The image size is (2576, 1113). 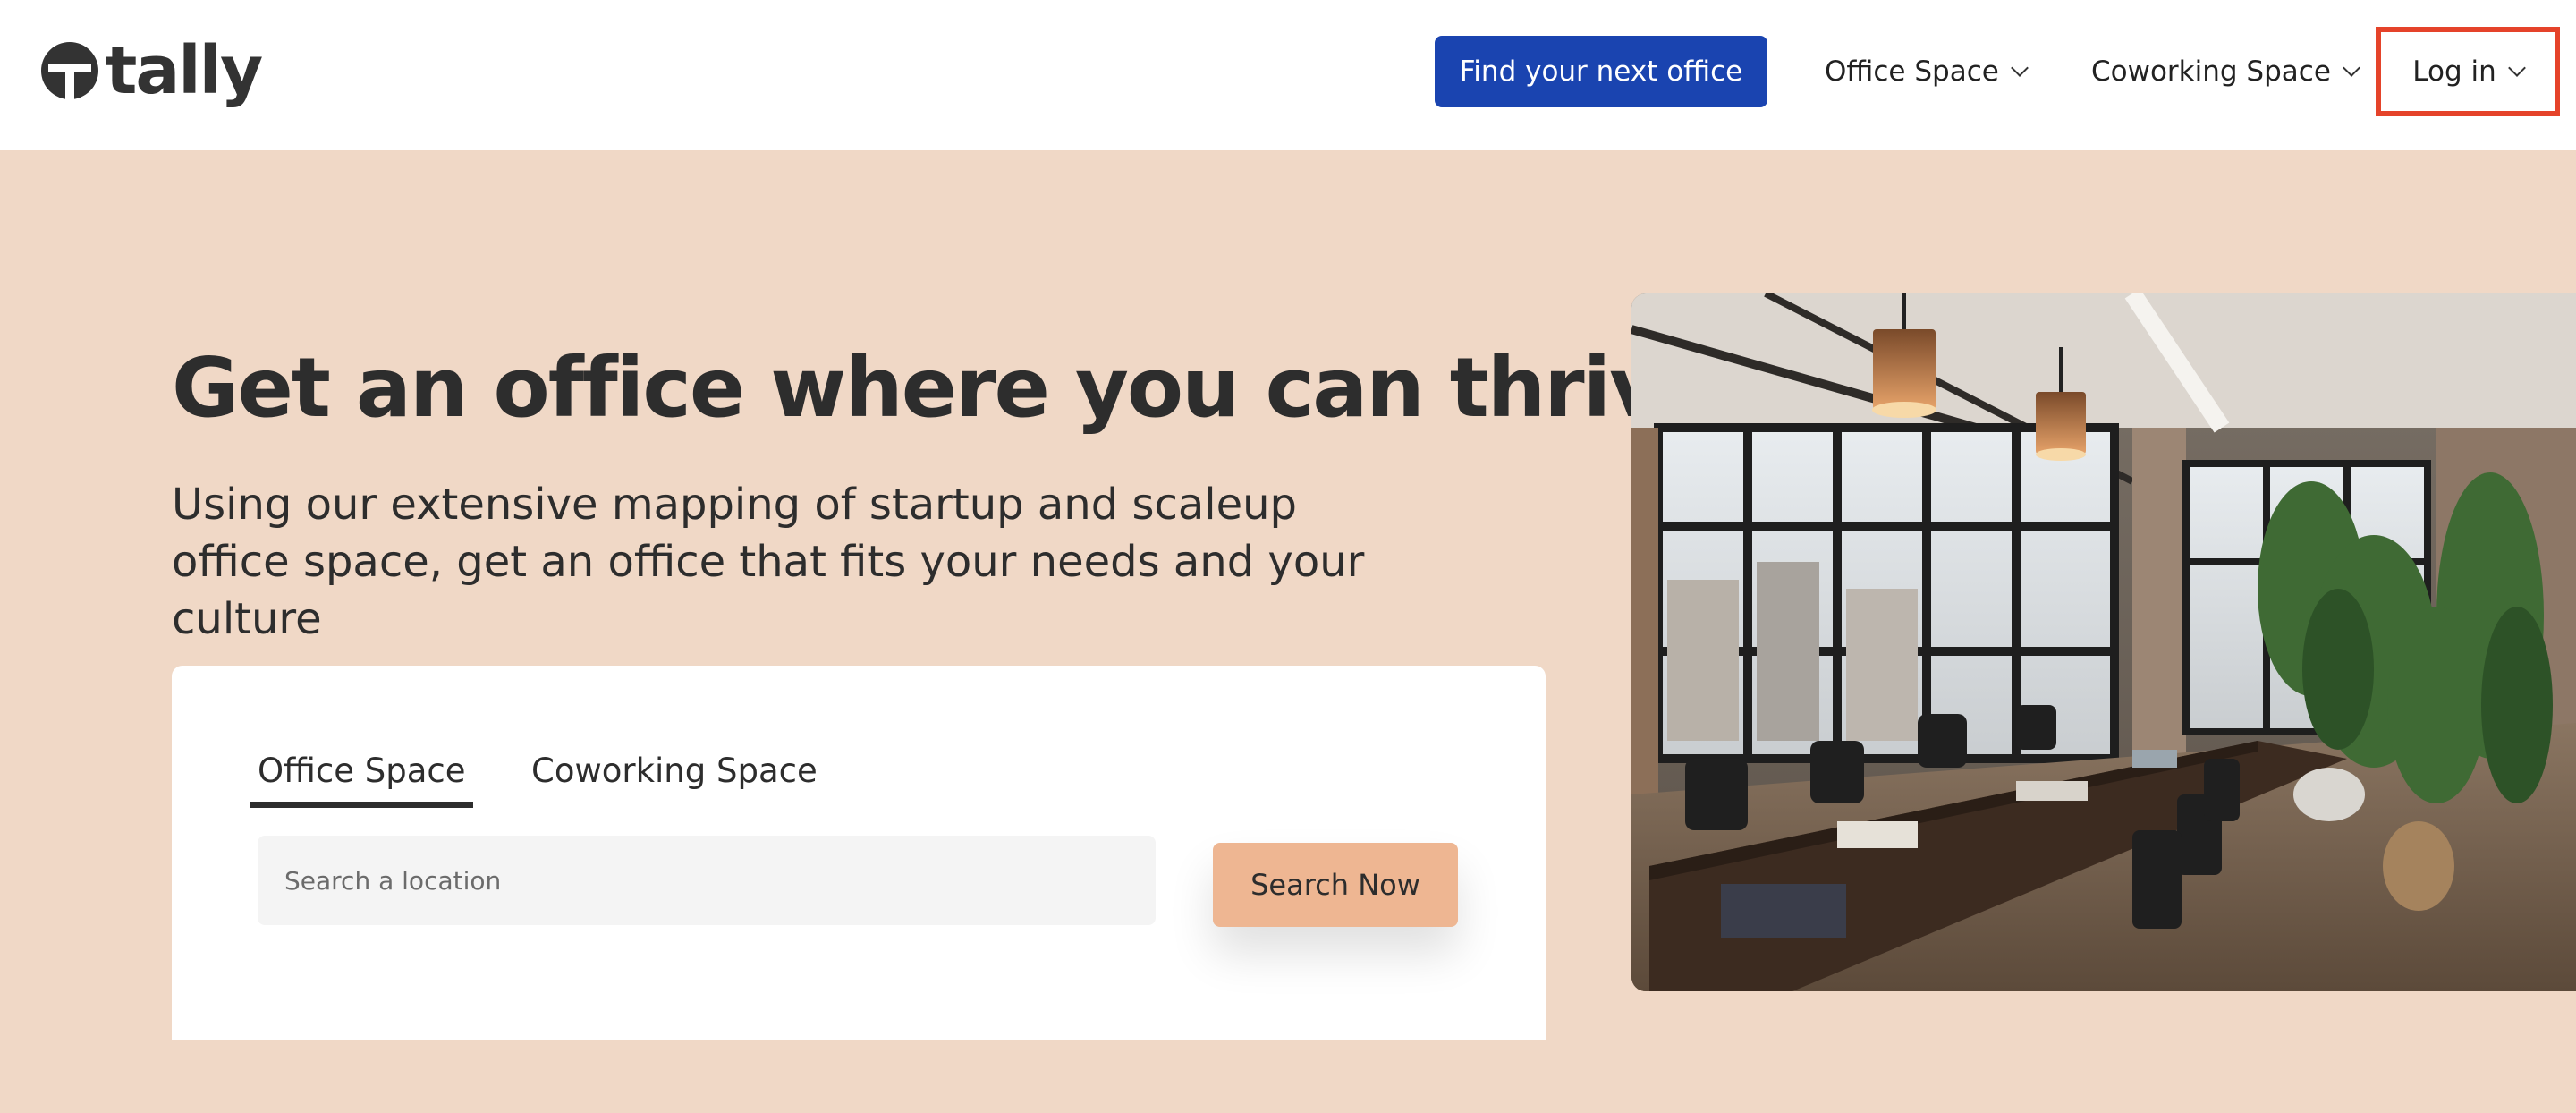 I want to click on tab-coworking-space: Coworking Space, so click(x=674, y=771).